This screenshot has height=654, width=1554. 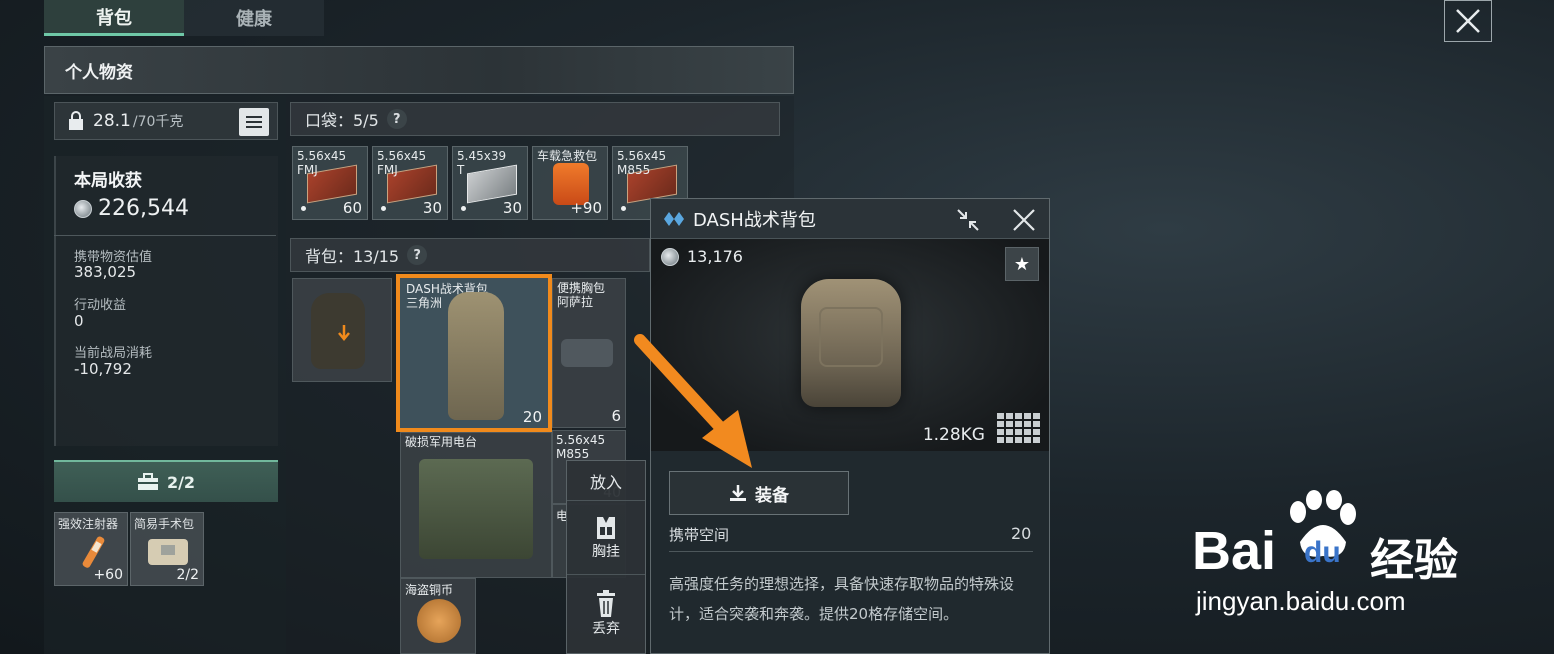 I want to click on menu-discard: 丢弃, so click(x=606, y=614).